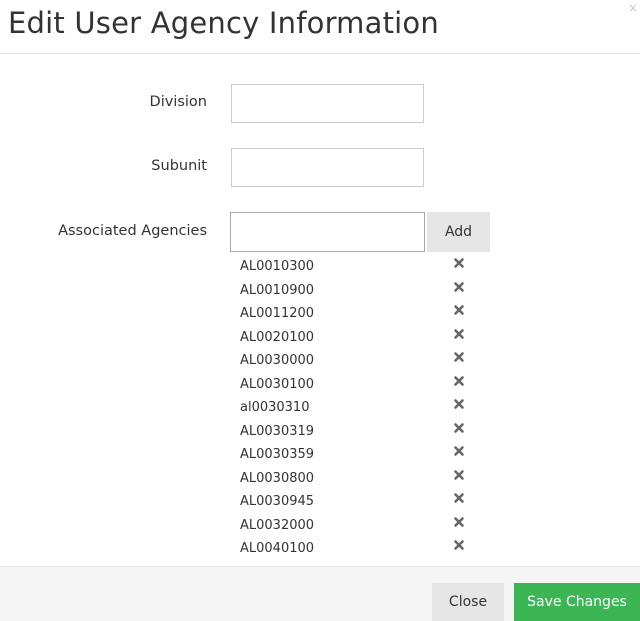 This screenshot has width=640, height=621. What do you see at coordinates (360, 480) in the screenshot?
I see `agency-list-item: AL0030800` at bounding box center [360, 480].